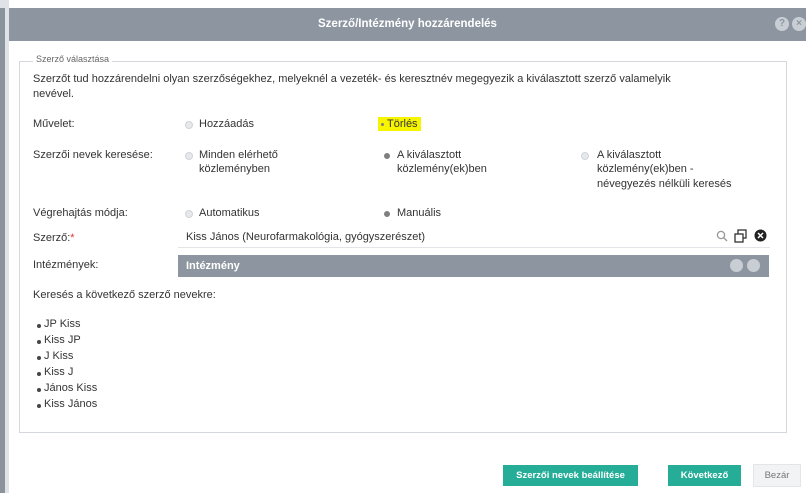  What do you see at coordinates (234, 169) in the screenshot?
I see `radio-all-publications-line2: közleményben` at bounding box center [234, 169].